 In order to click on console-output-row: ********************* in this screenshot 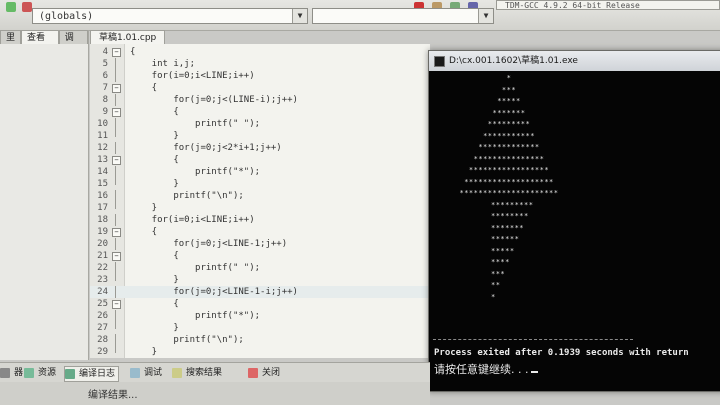, I will do `click(509, 193)`.